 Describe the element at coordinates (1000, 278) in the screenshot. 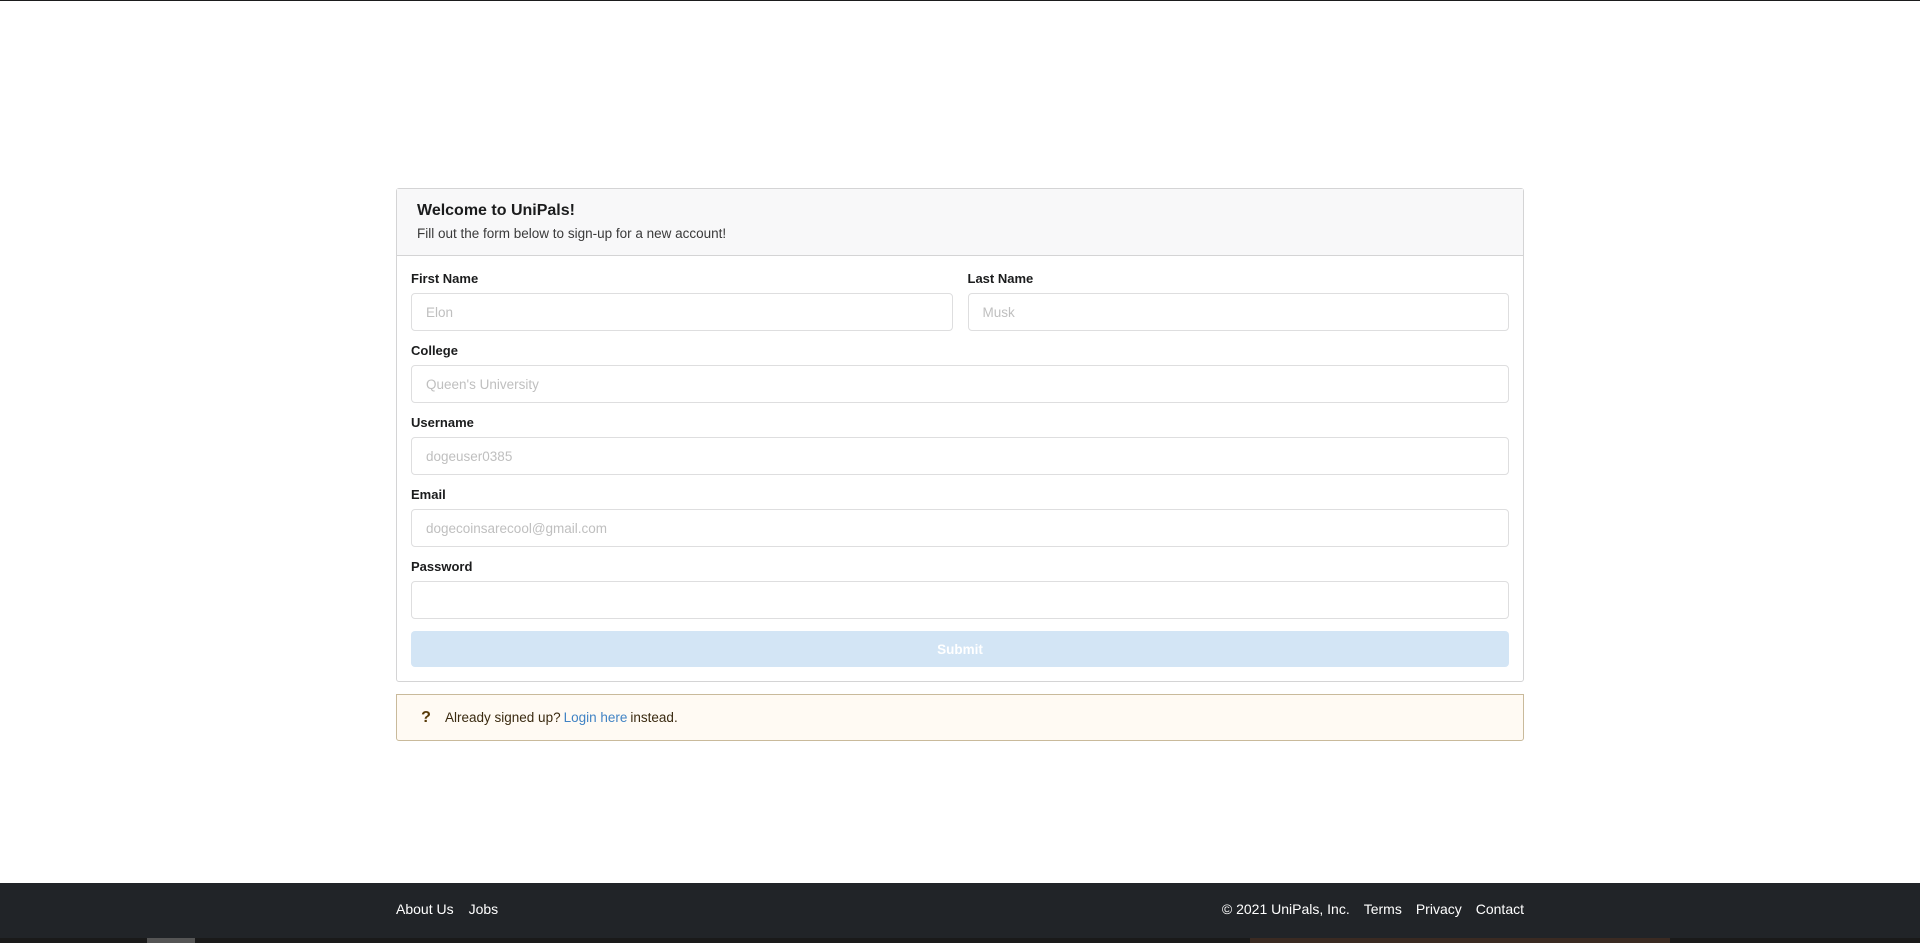

I see `last-name-label: Last Name` at that location.